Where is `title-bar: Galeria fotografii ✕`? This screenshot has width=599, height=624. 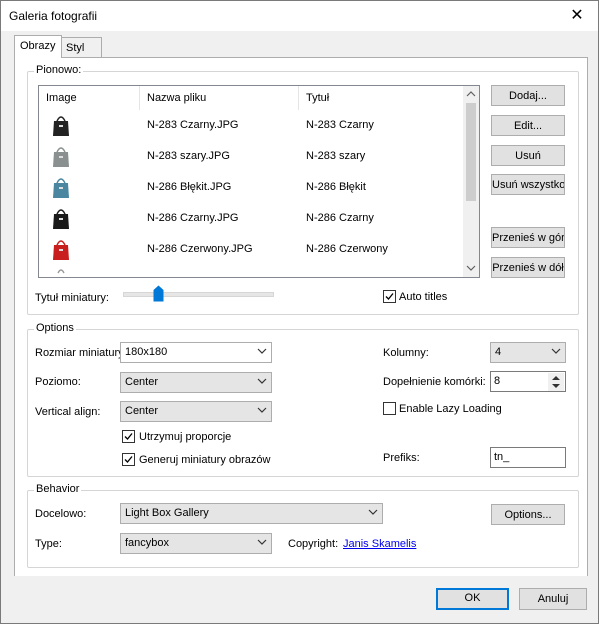
title-bar: Galeria fotografii ✕ is located at coordinates (299, 16).